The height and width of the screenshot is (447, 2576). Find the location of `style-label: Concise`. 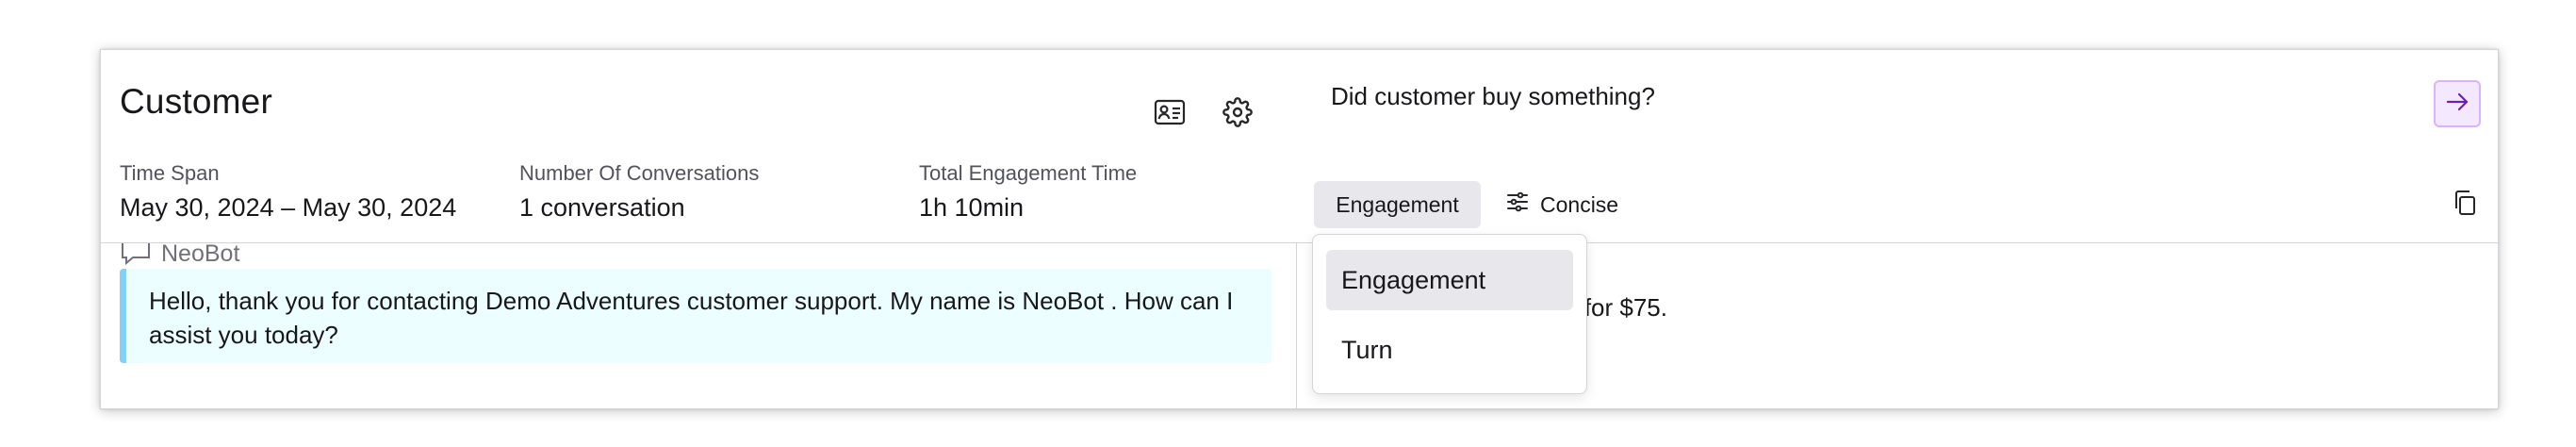

style-label: Concise is located at coordinates (1579, 204).